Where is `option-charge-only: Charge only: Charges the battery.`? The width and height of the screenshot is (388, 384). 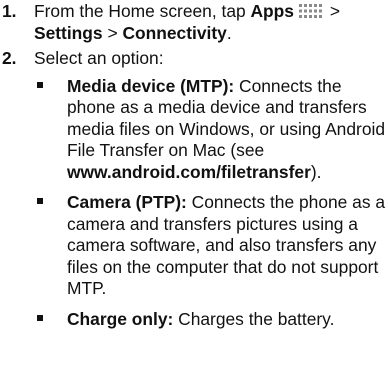 option-charge-only: Charge only: Charges the battery. is located at coordinates (194, 320).